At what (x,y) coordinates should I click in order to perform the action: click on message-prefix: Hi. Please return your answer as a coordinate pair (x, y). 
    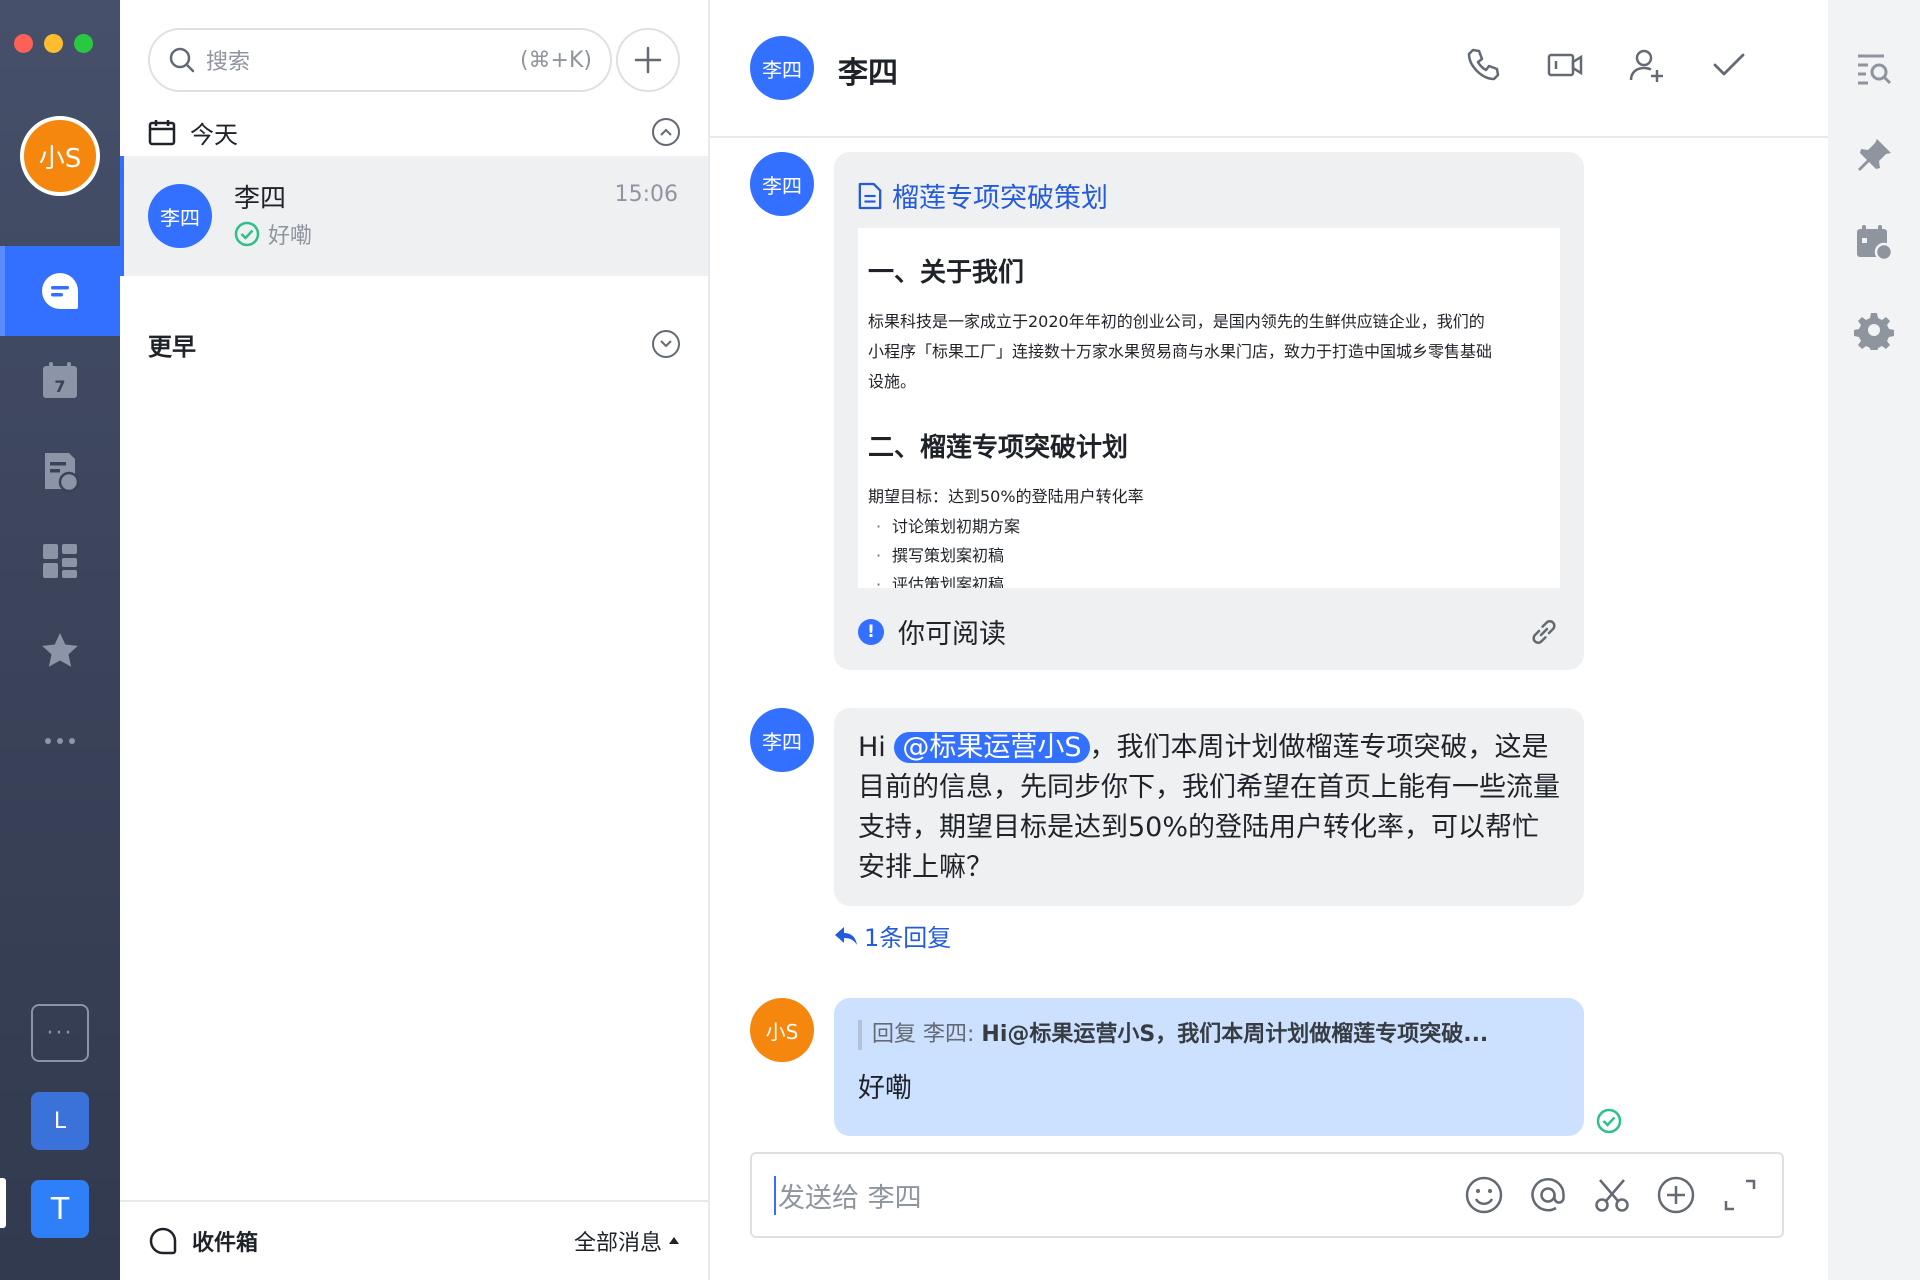
    Looking at the image, I should click on (876, 747).